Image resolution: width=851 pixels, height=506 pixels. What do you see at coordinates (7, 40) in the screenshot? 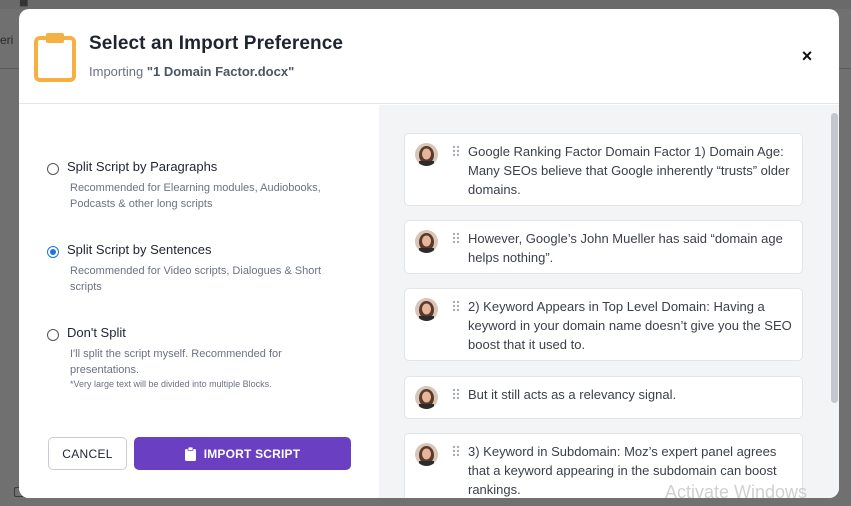
I see `background-label: eri` at bounding box center [7, 40].